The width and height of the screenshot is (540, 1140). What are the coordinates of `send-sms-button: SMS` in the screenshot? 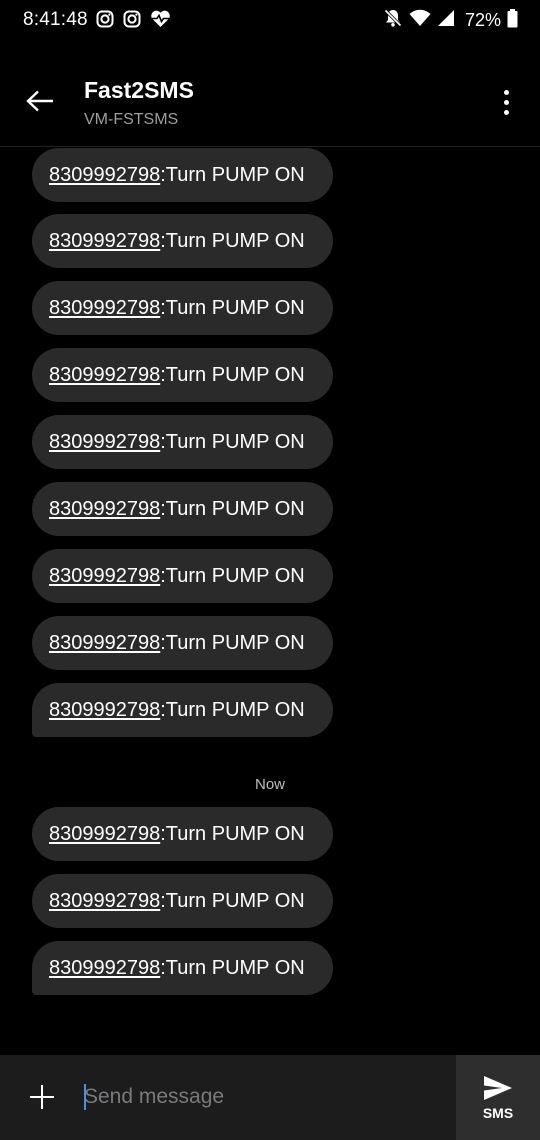 It's located at (498, 1097).